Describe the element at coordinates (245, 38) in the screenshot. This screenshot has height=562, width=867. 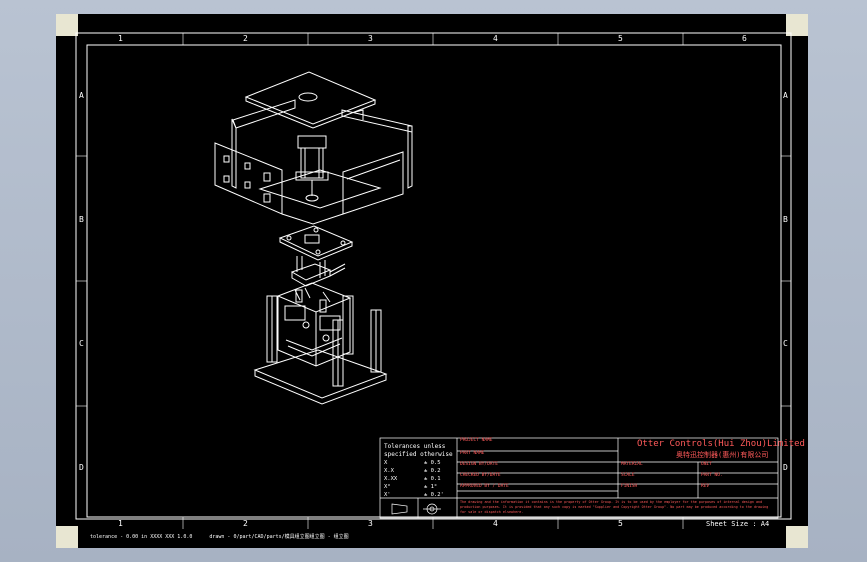
I see `ruler-col-2: 2` at that location.